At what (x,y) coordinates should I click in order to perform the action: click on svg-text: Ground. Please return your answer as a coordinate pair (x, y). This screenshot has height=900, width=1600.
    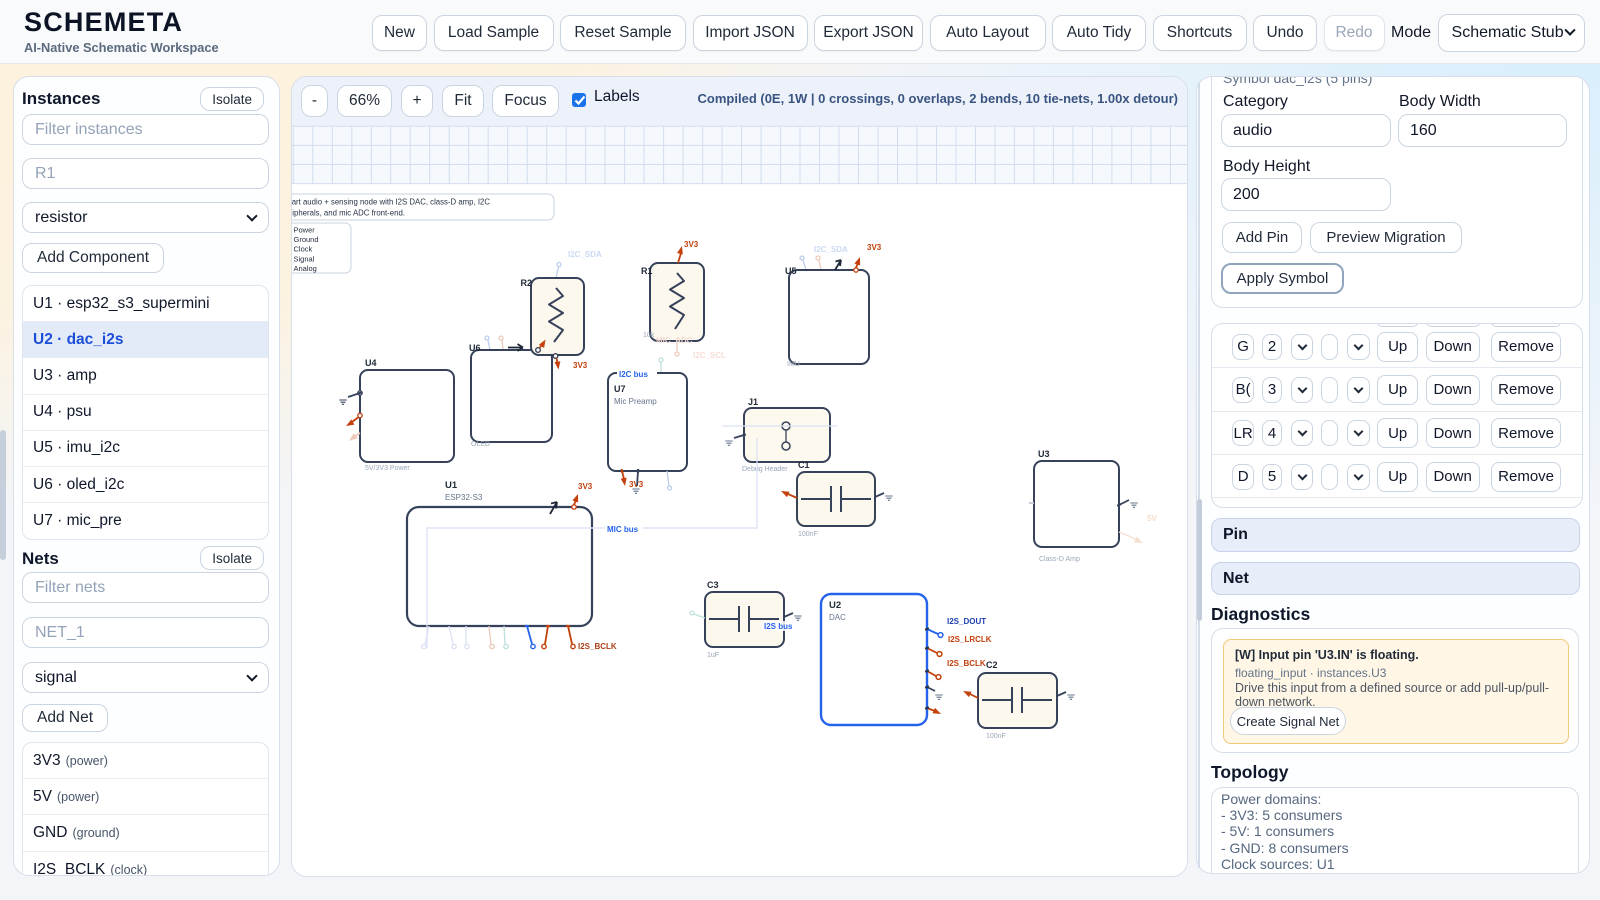
    Looking at the image, I should click on (306, 239).